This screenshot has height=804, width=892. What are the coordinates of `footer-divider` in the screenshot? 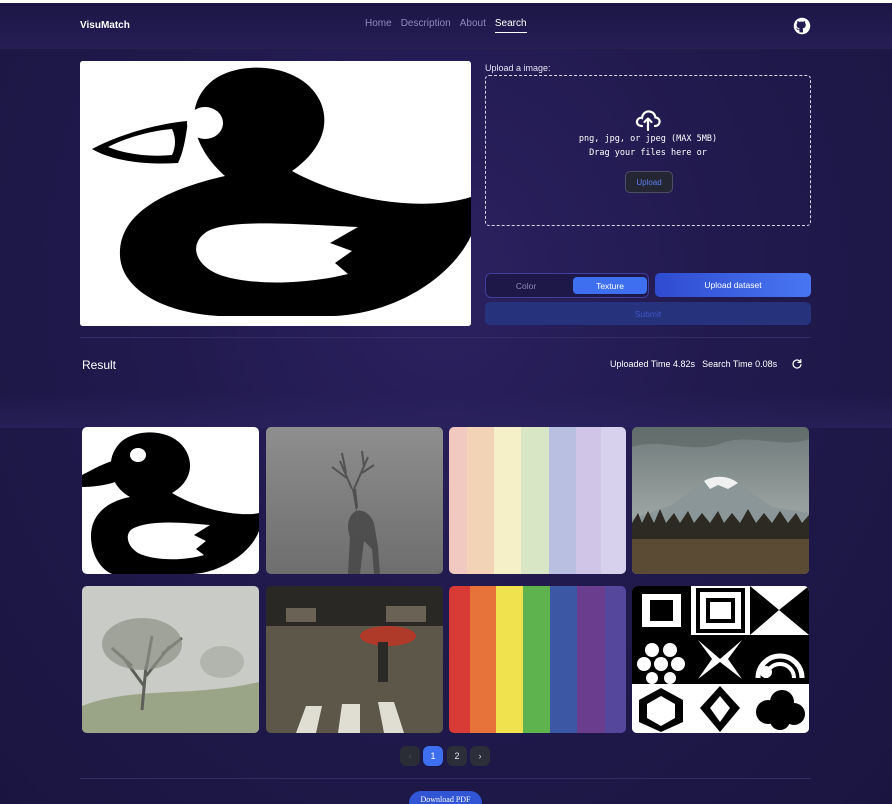 It's located at (445, 778).